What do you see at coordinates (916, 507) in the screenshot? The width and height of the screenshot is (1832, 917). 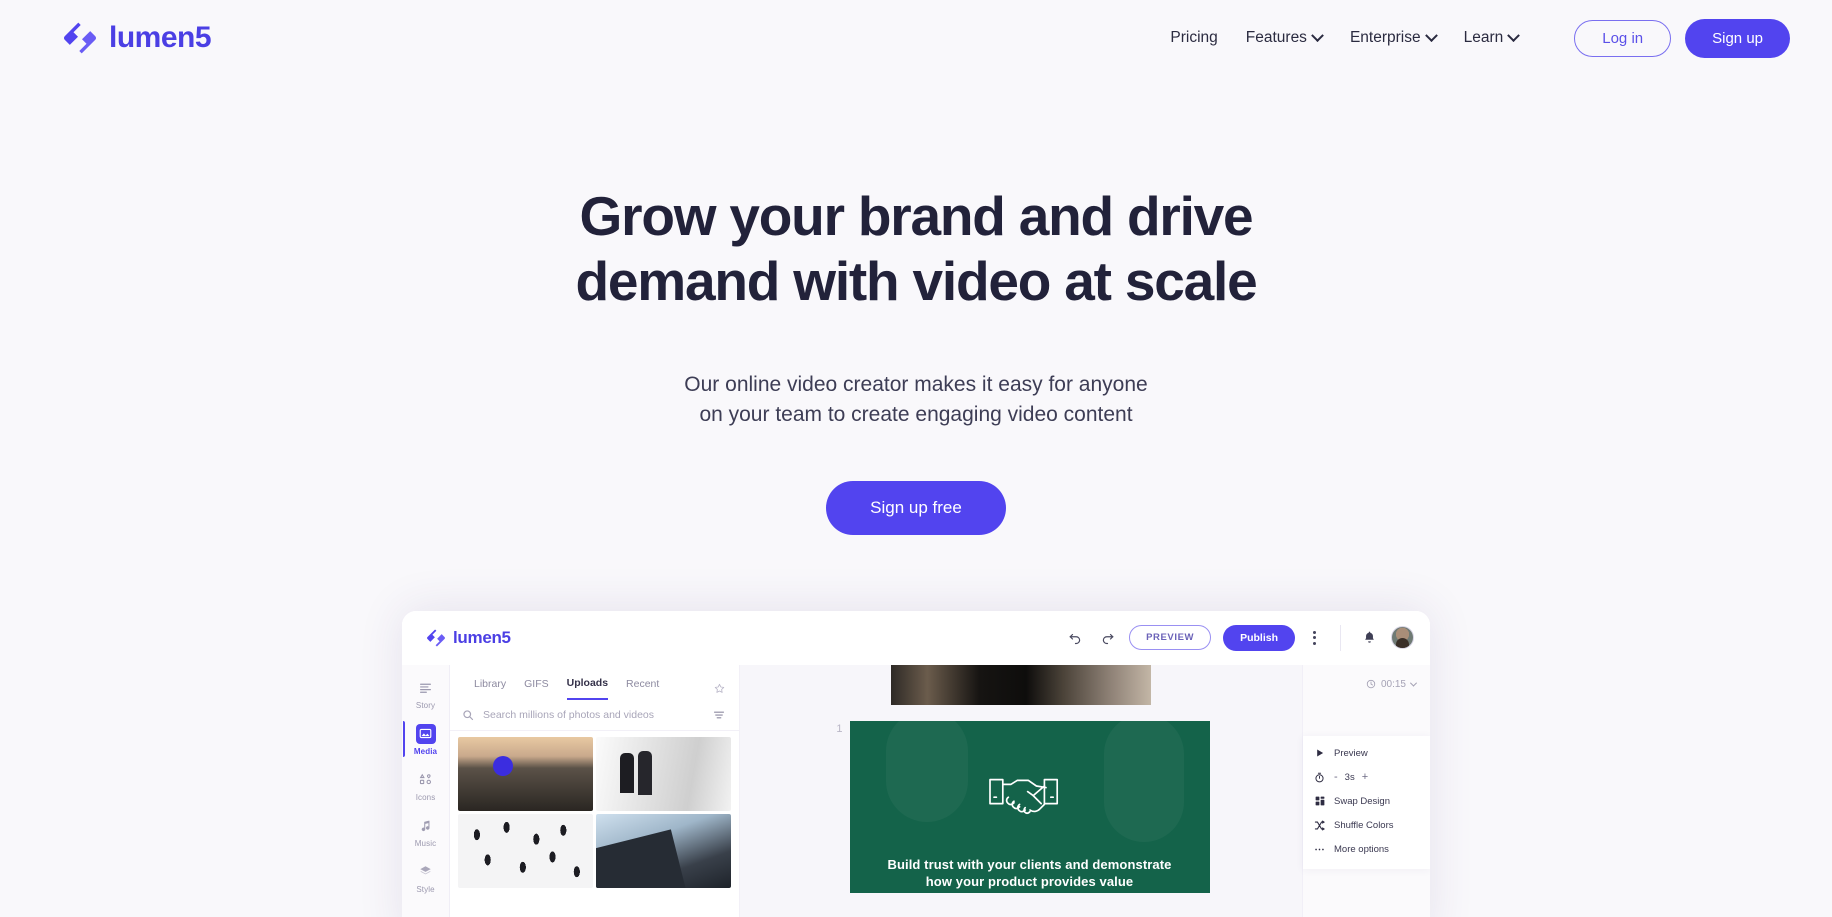 I see `sign-up-free-button: Sign up free` at bounding box center [916, 507].